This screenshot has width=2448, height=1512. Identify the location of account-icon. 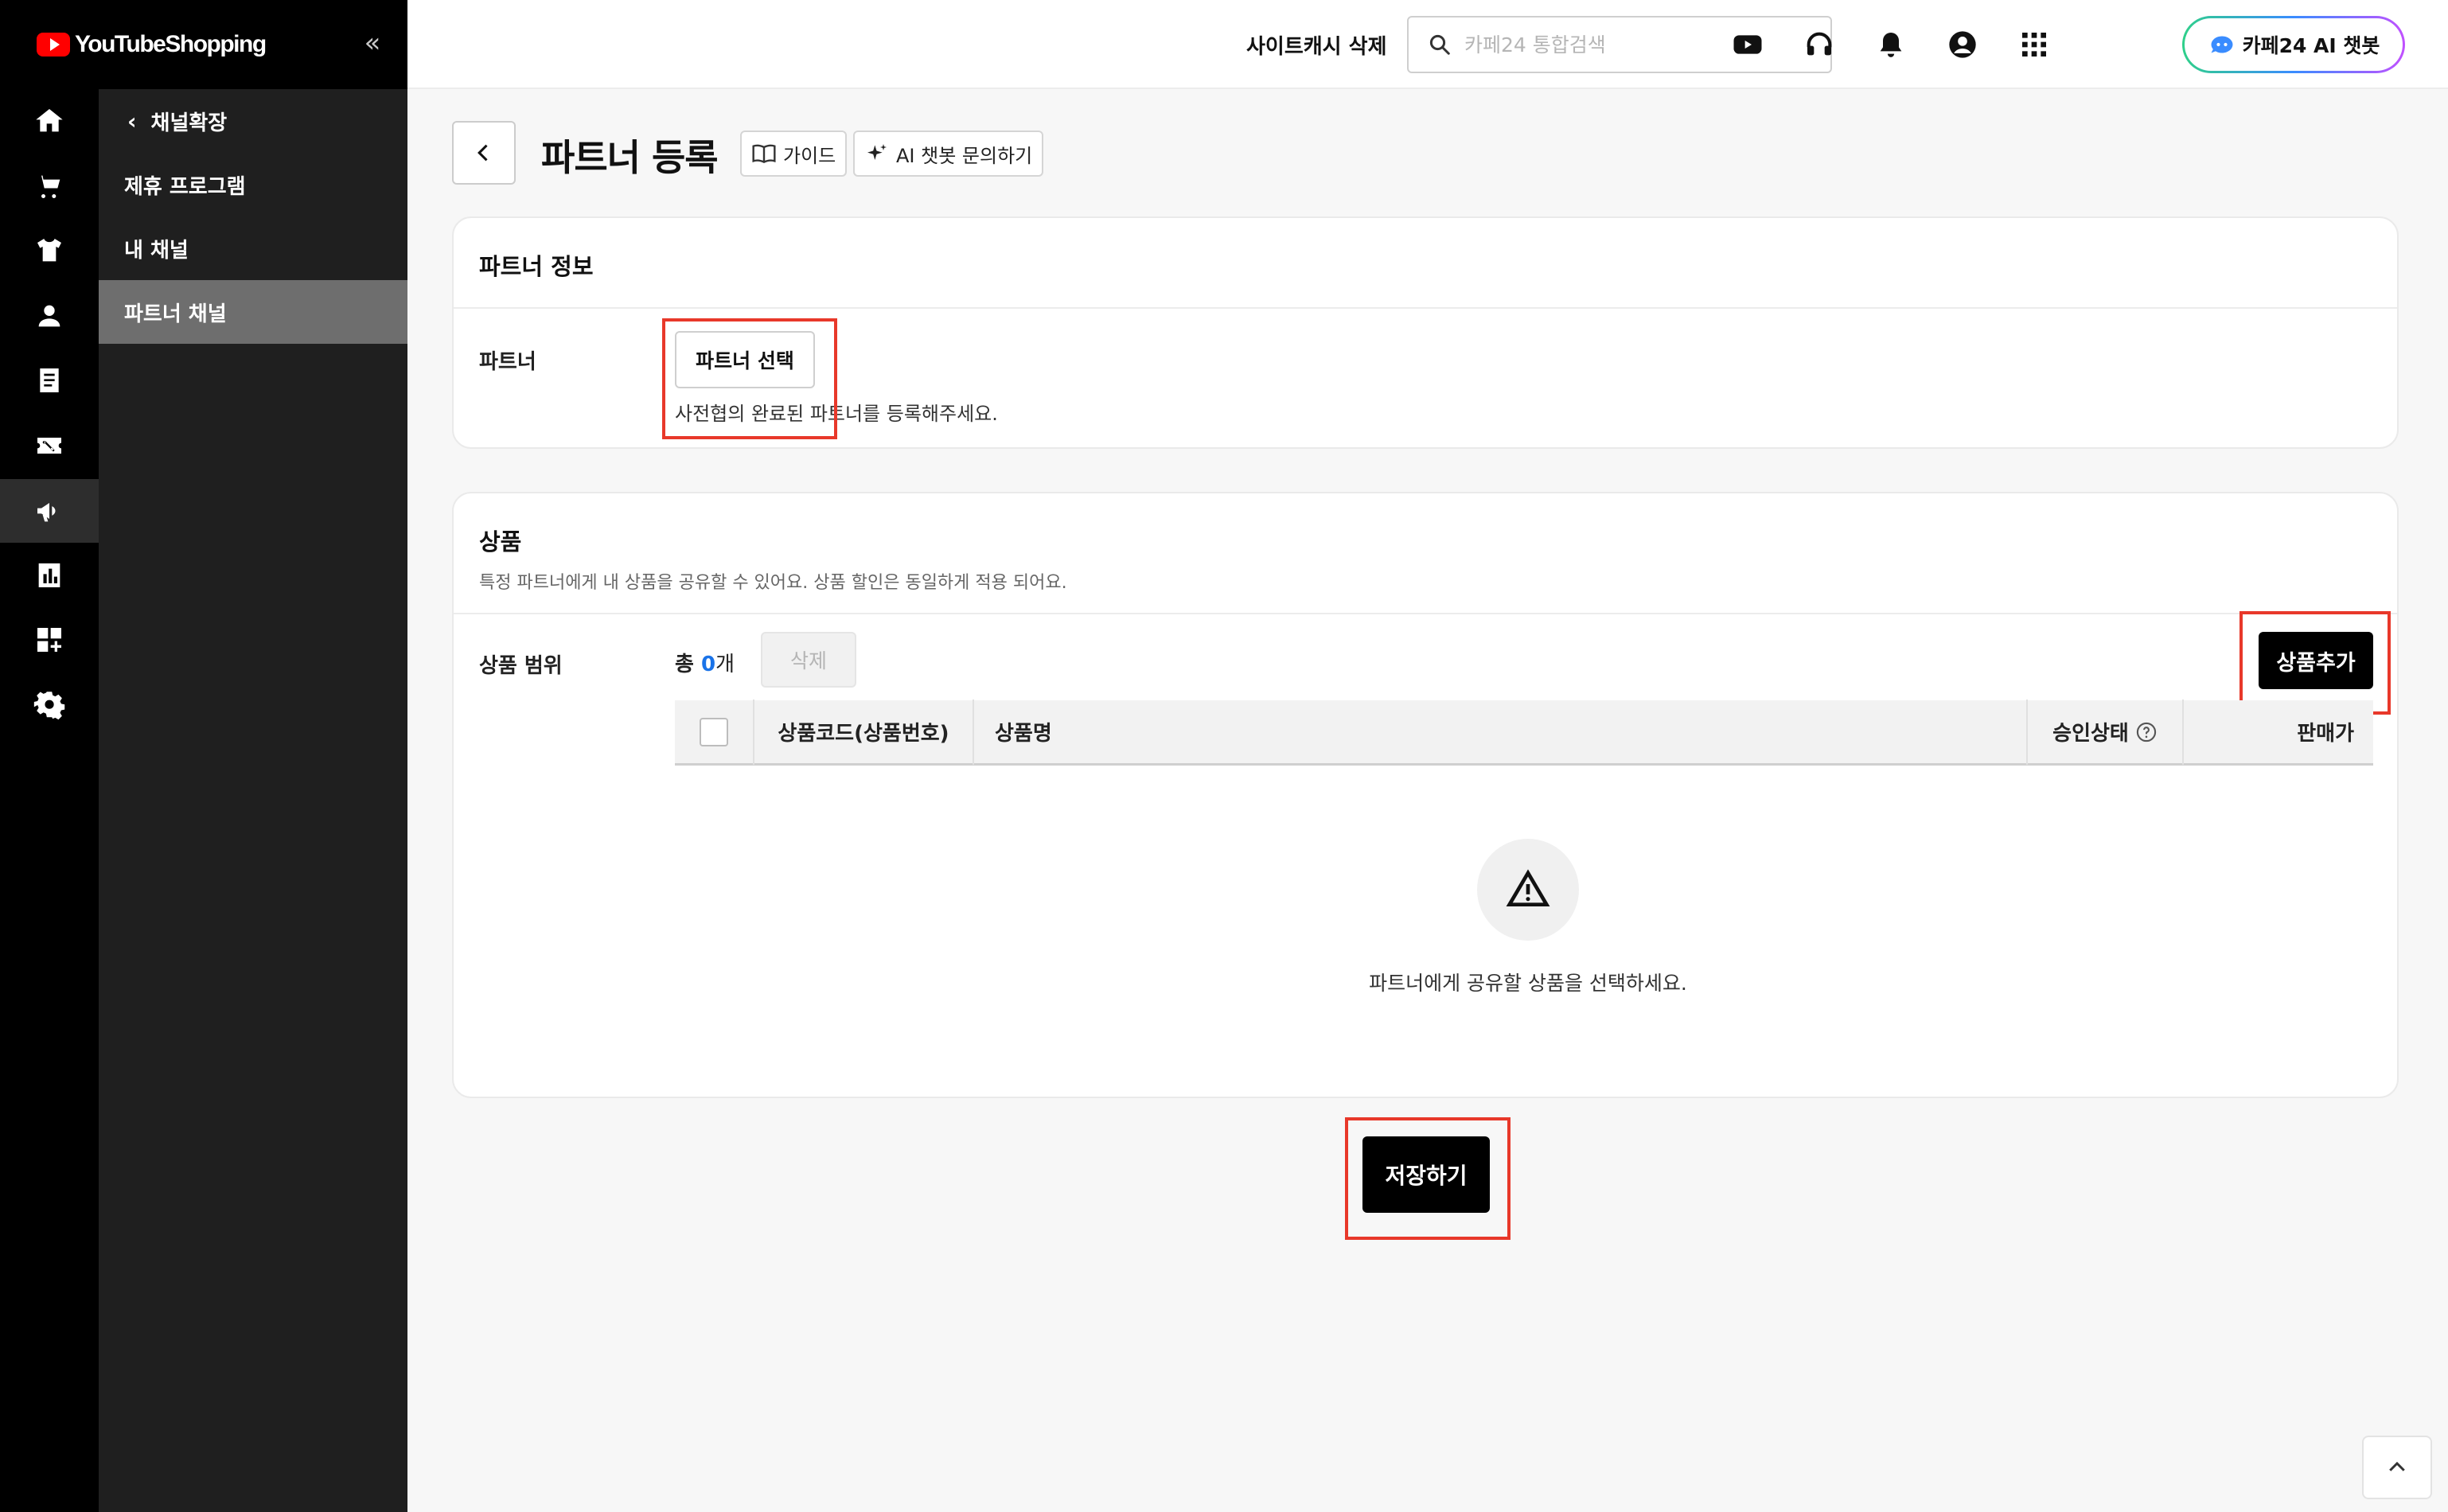
(1962, 44).